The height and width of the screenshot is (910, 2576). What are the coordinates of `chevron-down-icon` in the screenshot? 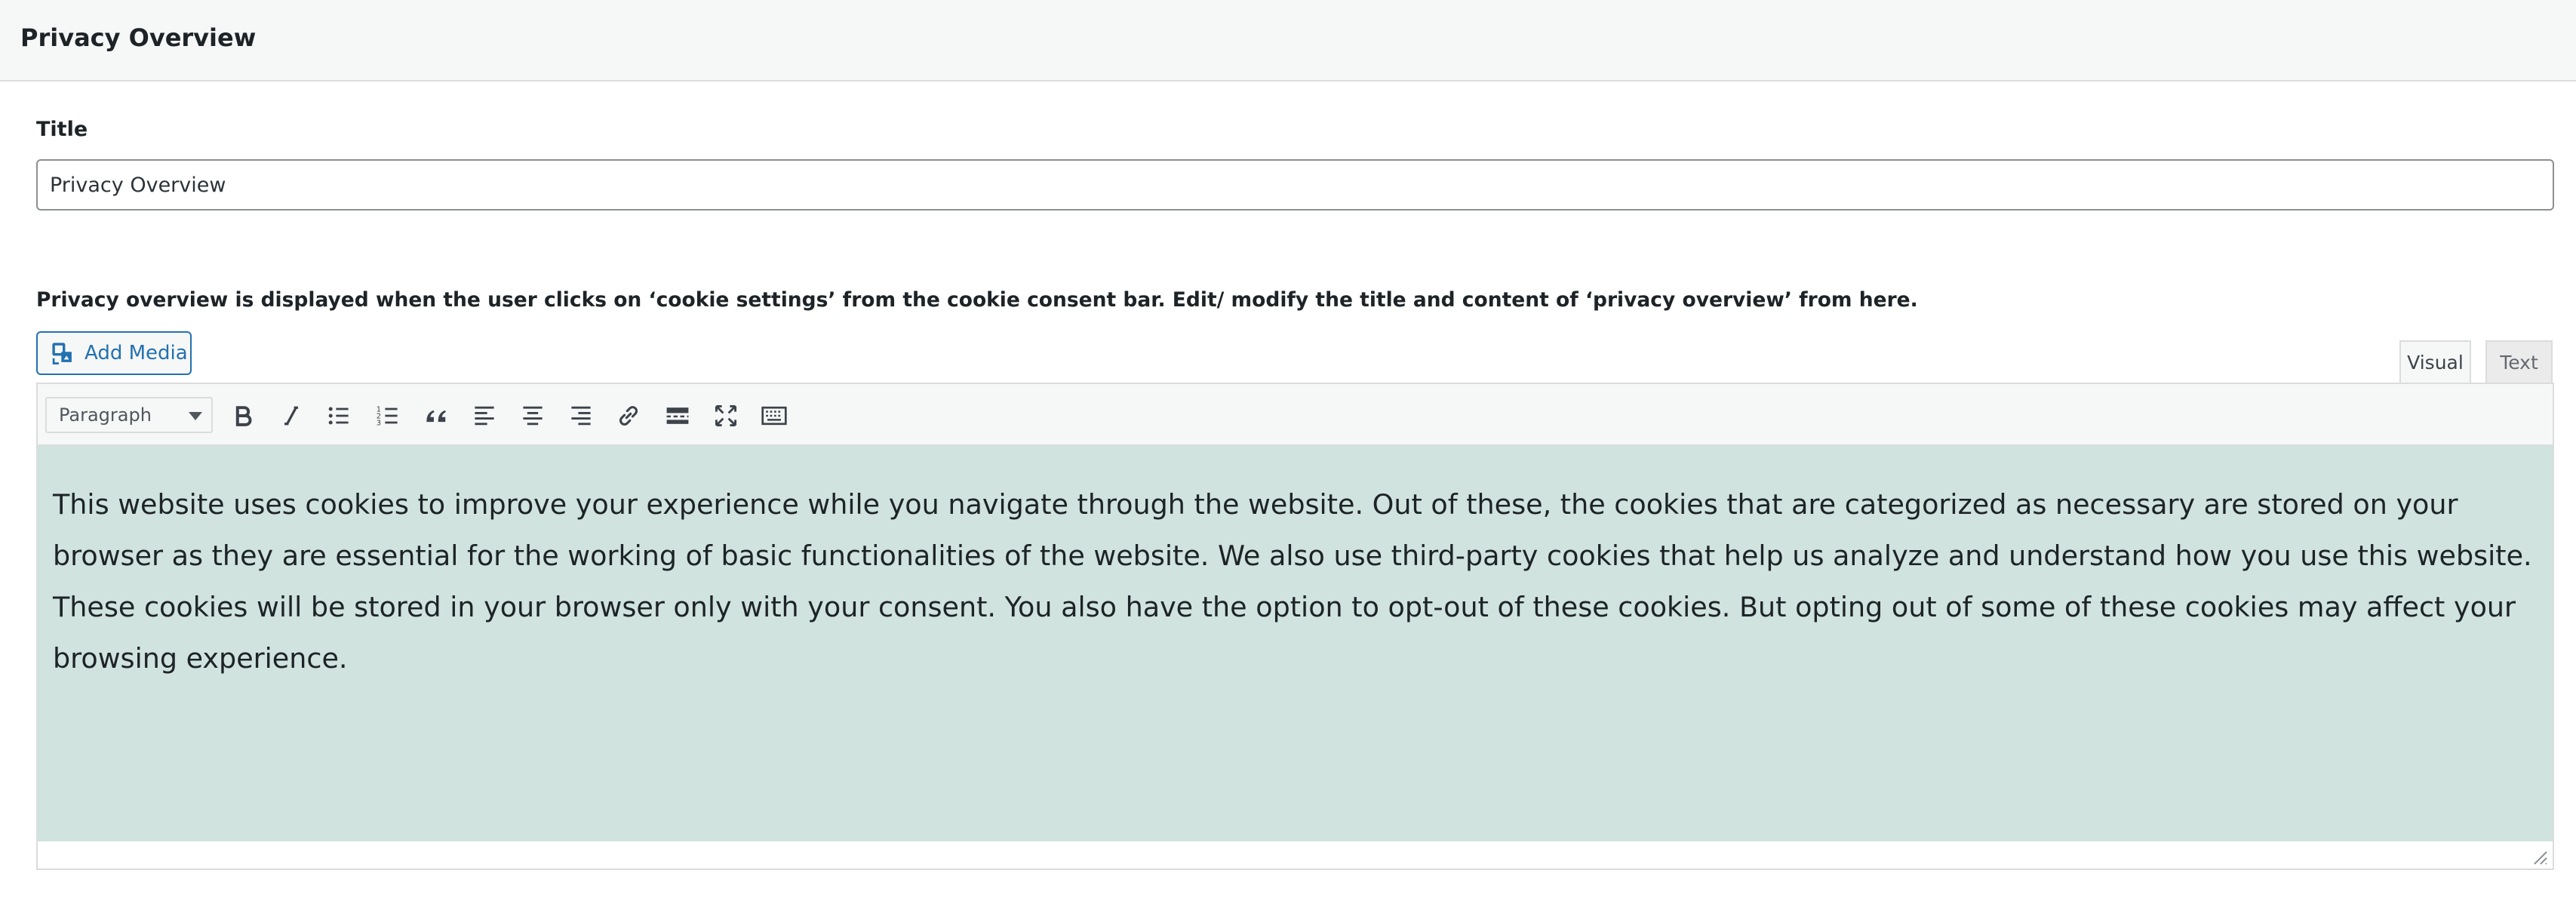 It's located at (195, 416).